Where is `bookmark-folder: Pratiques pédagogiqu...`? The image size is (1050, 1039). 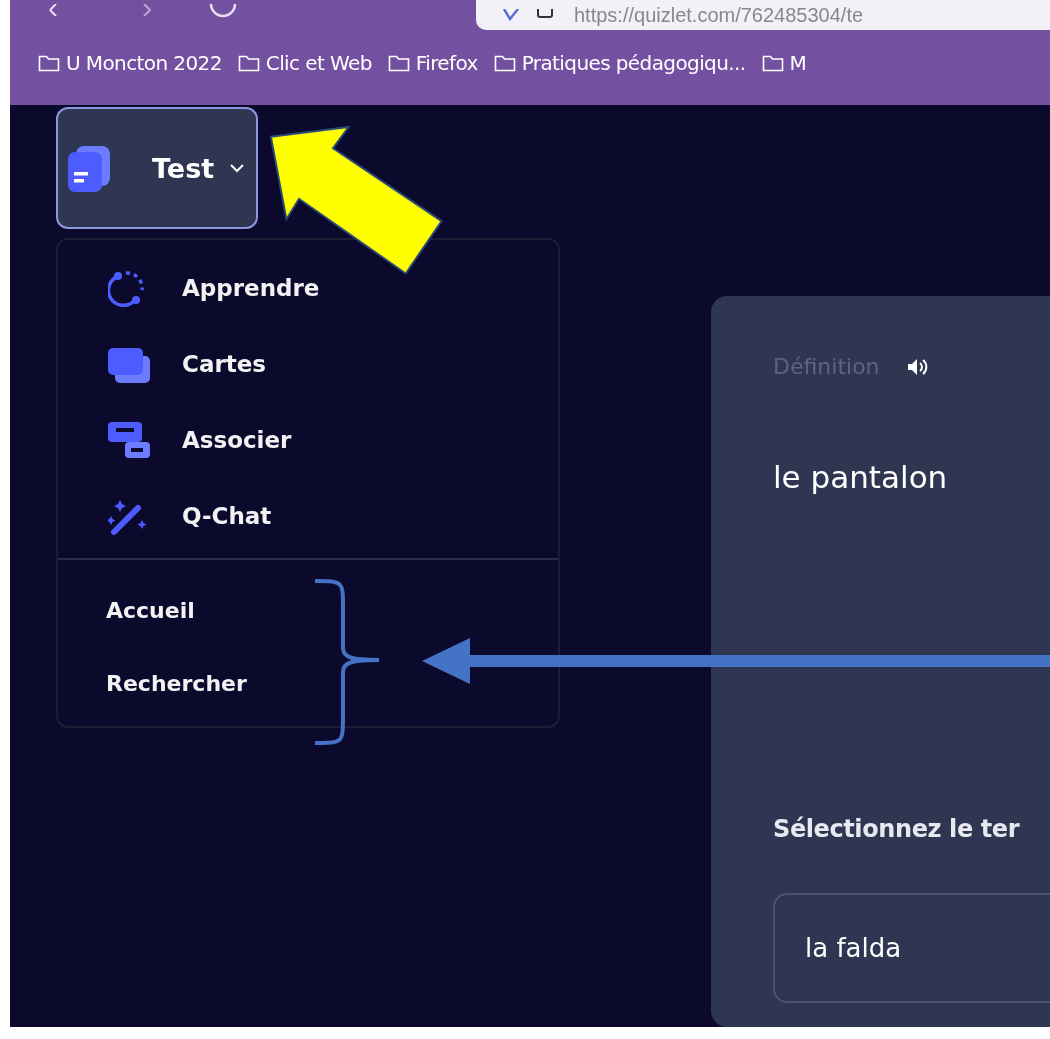 bookmark-folder: Pratiques pédagogiqu... is located at coordinates (619, 63).